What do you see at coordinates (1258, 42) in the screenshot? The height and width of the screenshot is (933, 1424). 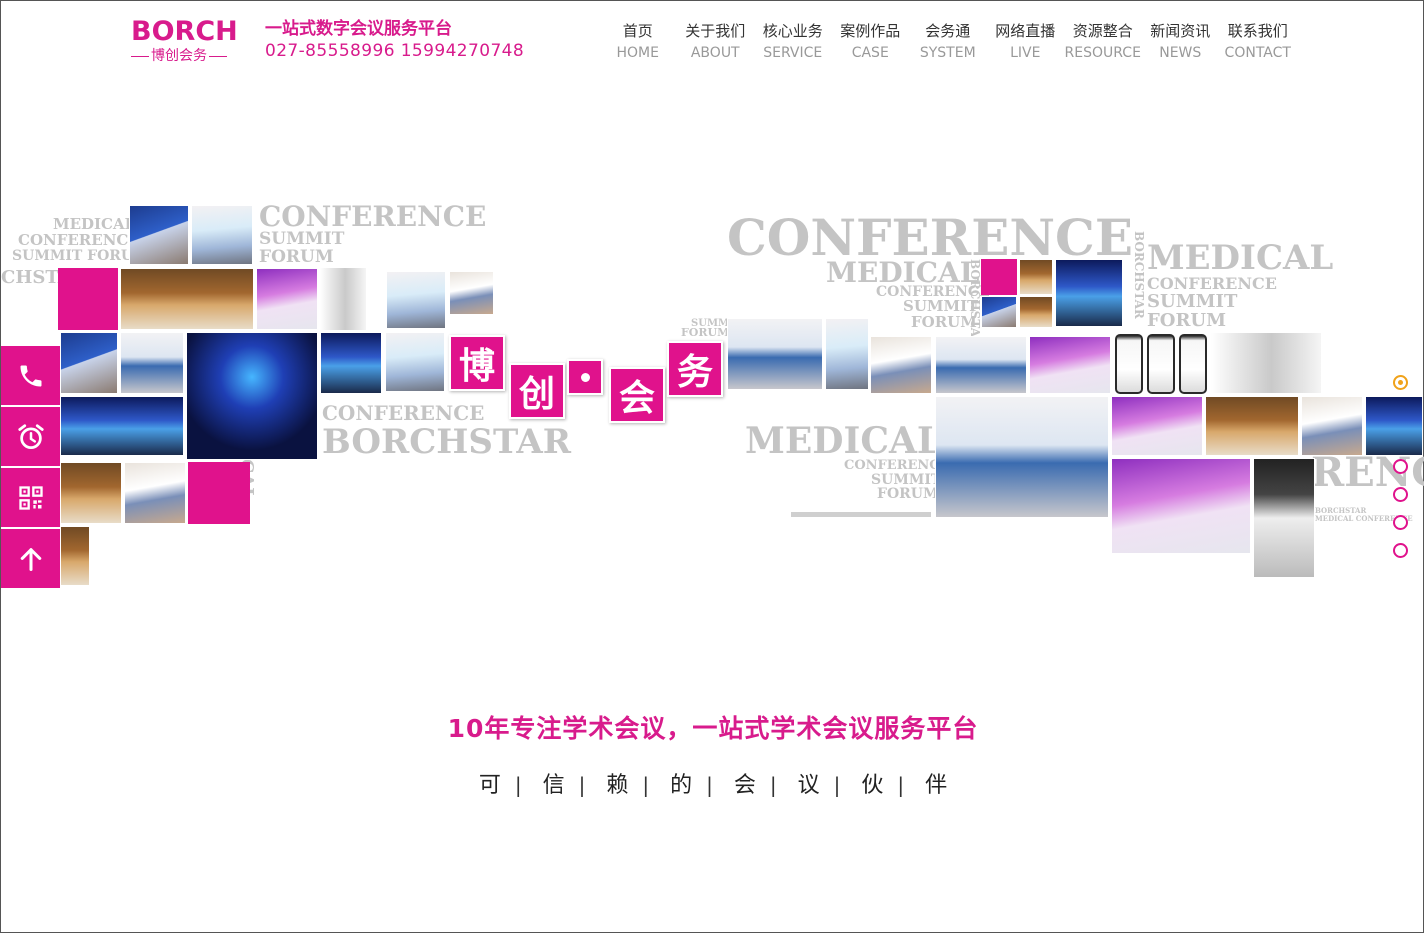 I see `nav-item-contact: 联系我们 CONTACT` at bounding box center [1258, 42].